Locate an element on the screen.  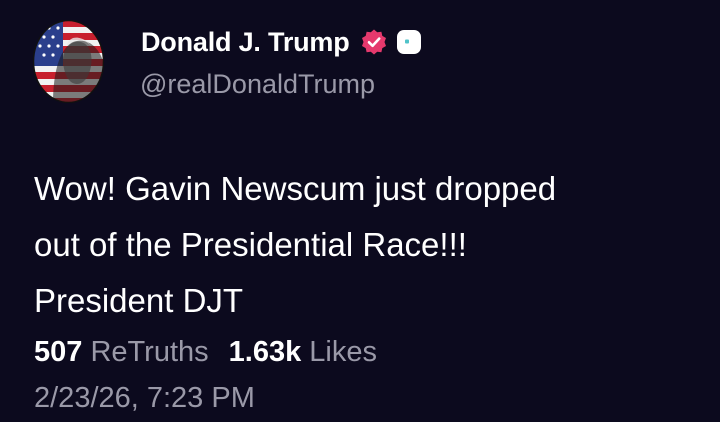
retruths-stat: 507 ReTruths is located at coordinates (121, 352).